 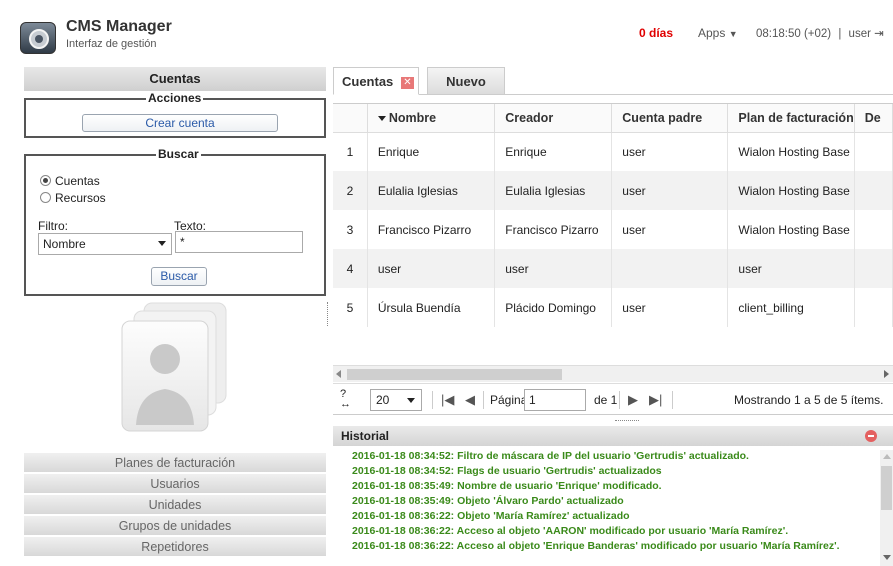 I want to click on col-index, so click(x=350, y=118).